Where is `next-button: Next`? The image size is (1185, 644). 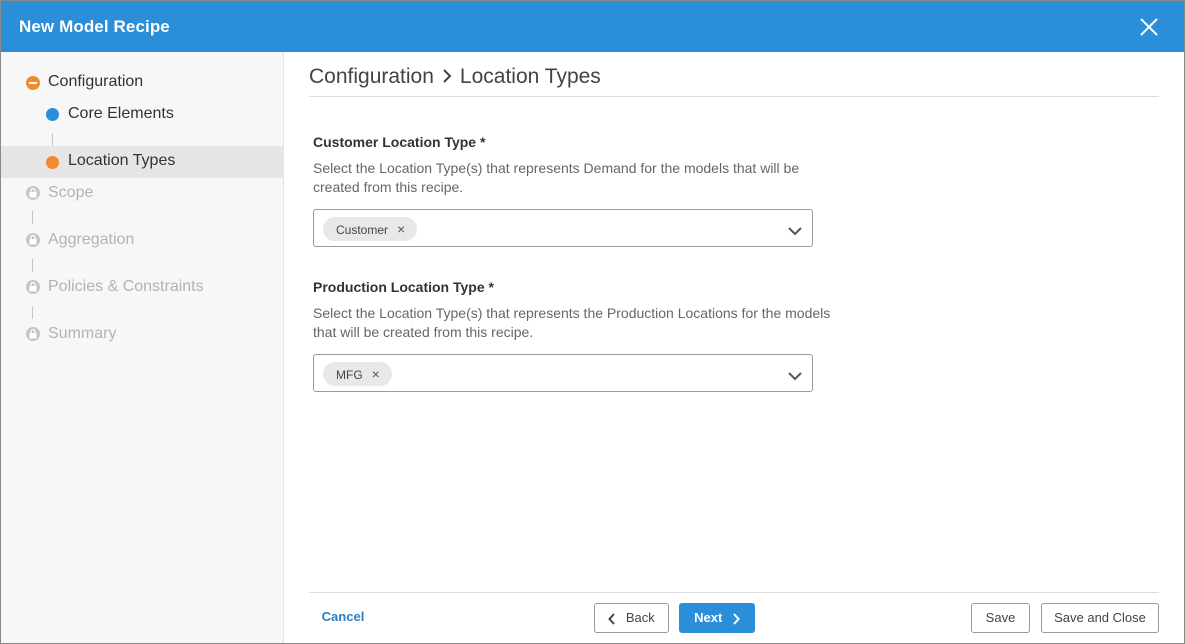
next-button: Next is located at coordinates (717, 618).